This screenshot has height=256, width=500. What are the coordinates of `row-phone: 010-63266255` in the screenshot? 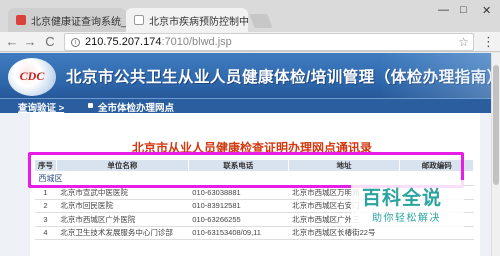 It's located at (238, 219).